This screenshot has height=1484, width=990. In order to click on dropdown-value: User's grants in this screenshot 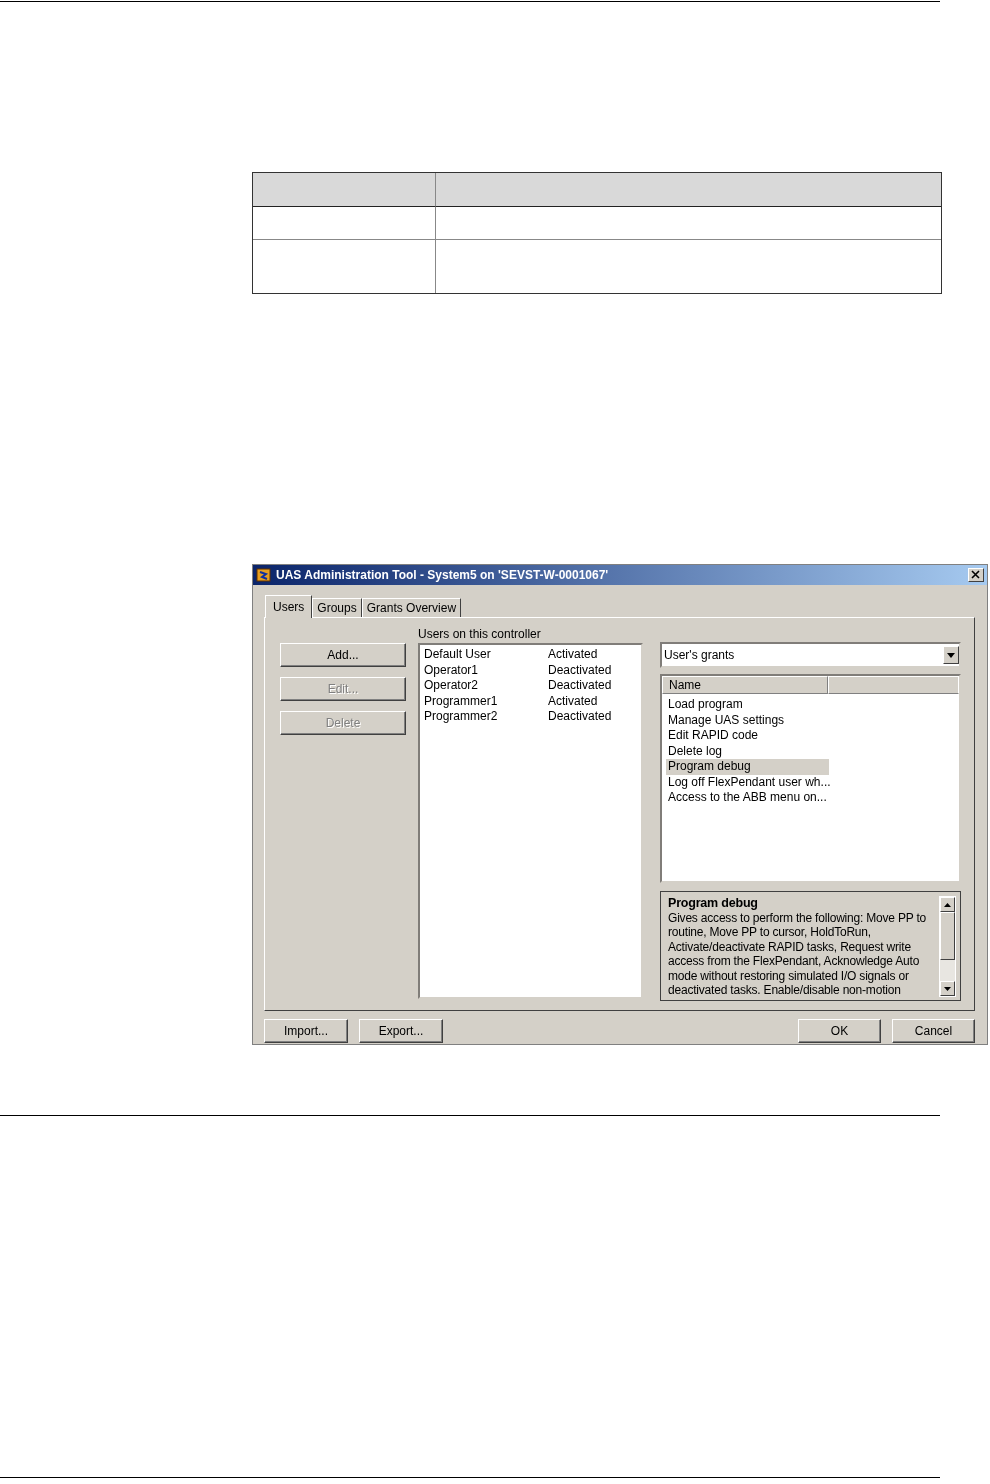, I will do `click(699, 655)`.